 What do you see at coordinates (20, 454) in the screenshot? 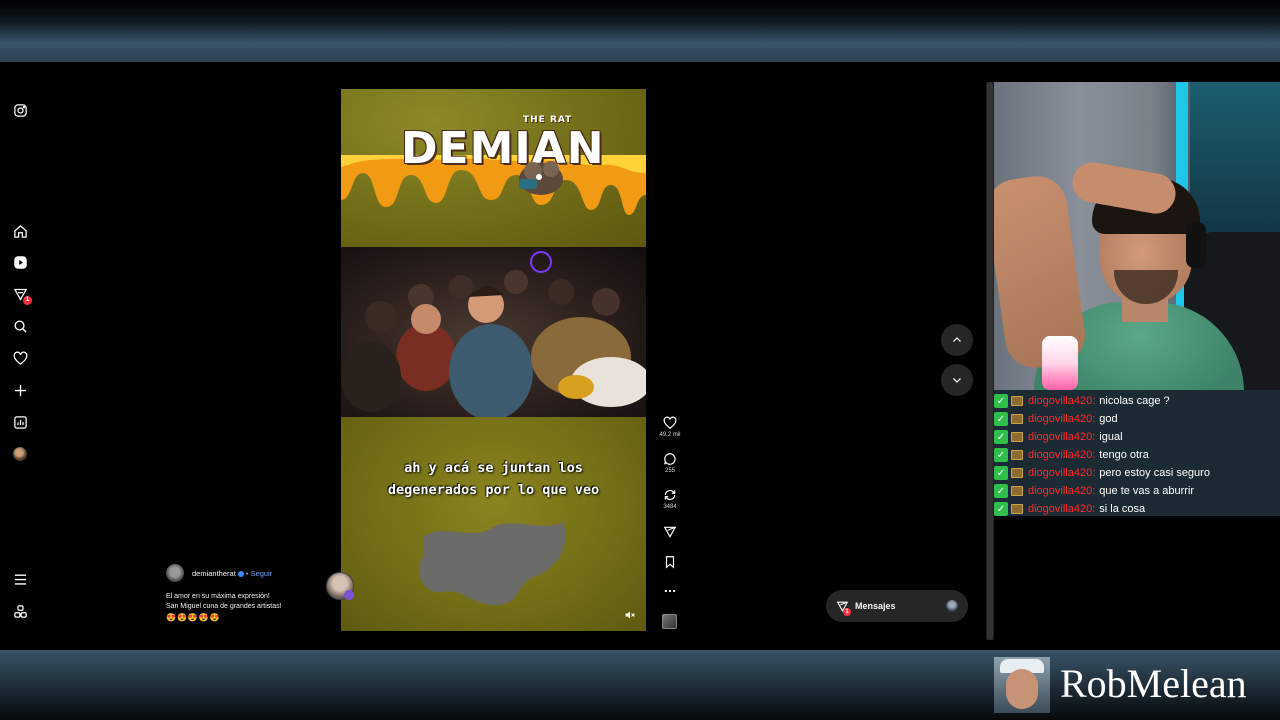
I see `profile-avatar` at bounding box center [20, 454].